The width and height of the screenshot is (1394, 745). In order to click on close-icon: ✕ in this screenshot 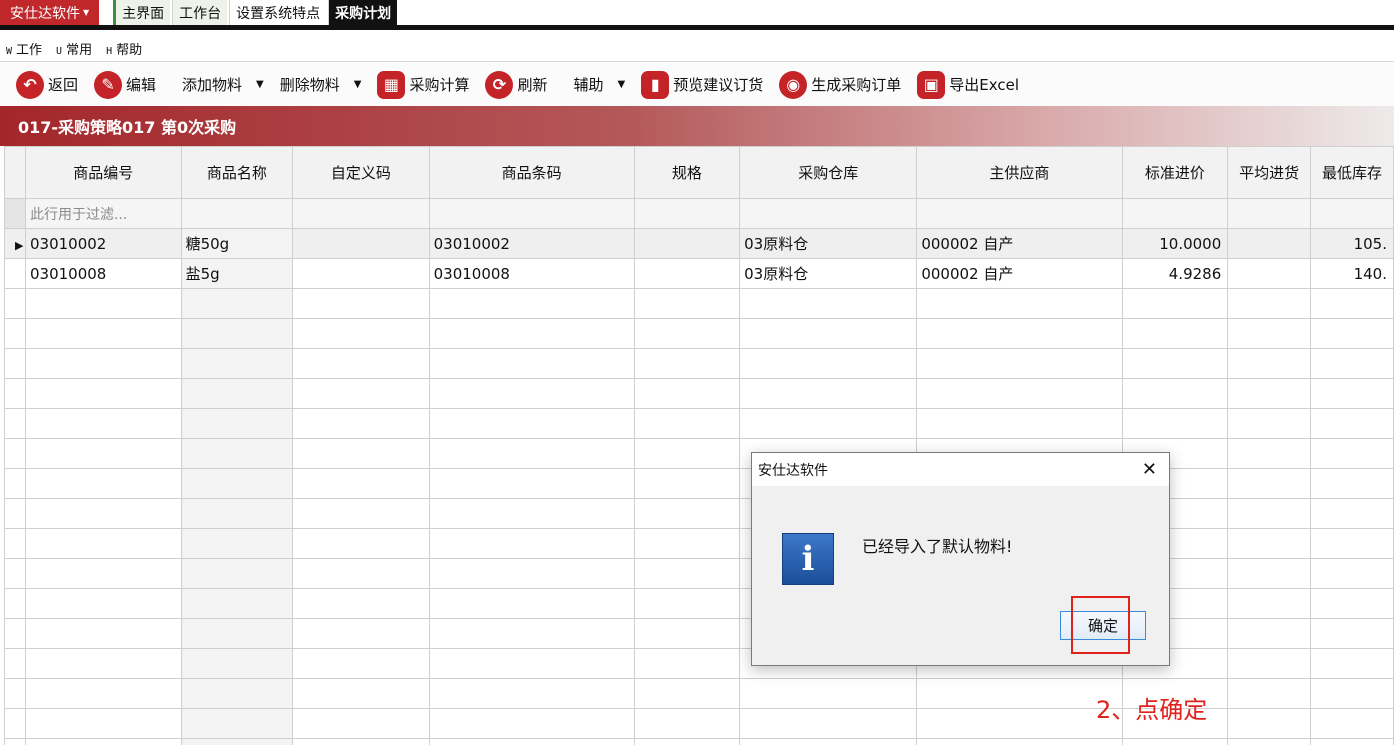, I will do `click(1149, 469)`.